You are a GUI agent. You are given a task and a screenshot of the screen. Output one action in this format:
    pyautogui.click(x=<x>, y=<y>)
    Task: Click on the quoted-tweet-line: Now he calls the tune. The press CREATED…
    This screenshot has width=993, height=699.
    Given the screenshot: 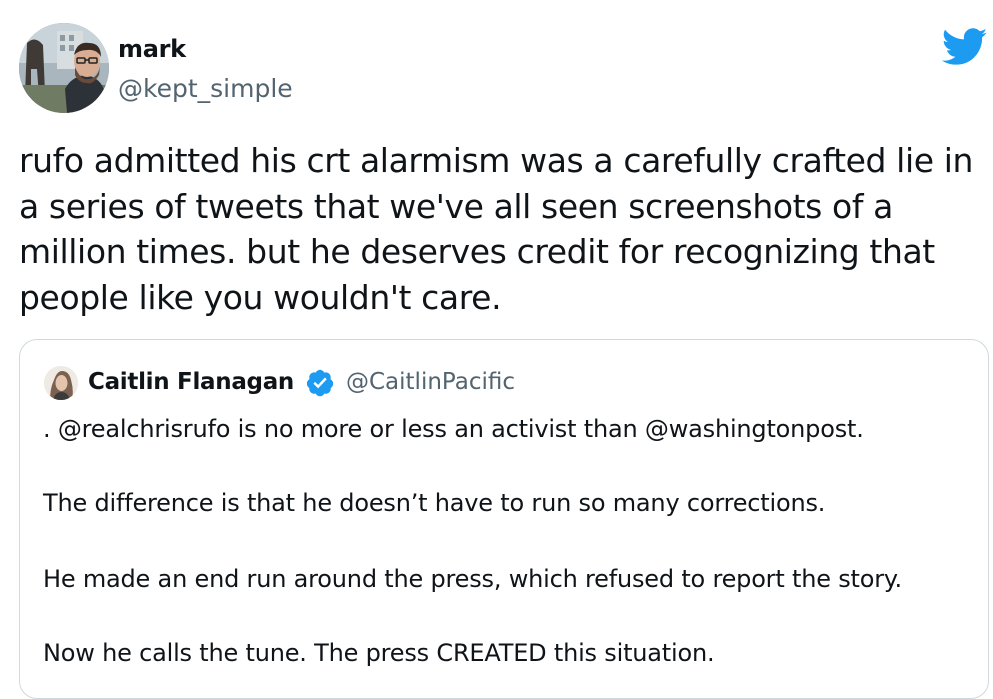 What is the action you would take?
    pyautogui.click(x=379, y=653)
    